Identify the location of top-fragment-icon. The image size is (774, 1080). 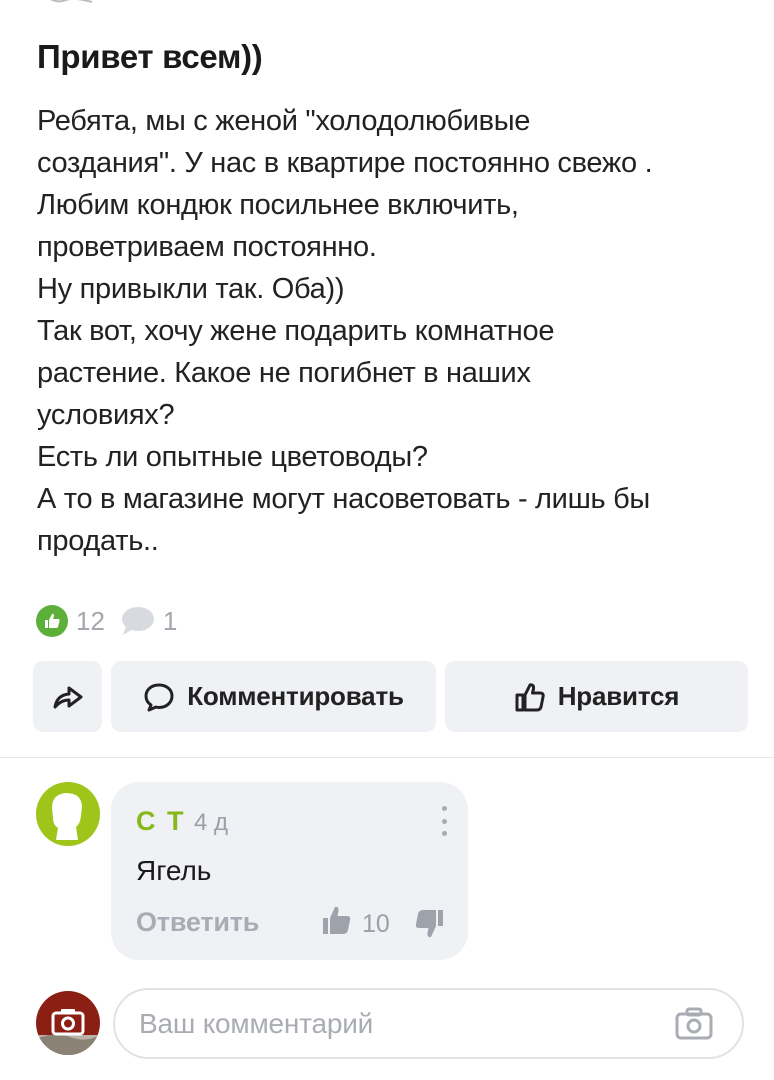
(71, 1).